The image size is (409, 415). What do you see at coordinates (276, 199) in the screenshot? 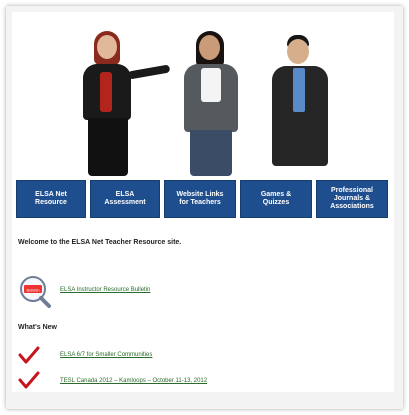
I see `nav-games-quizzes-button: Games & Quizzes` at bounding box center [276, 199].